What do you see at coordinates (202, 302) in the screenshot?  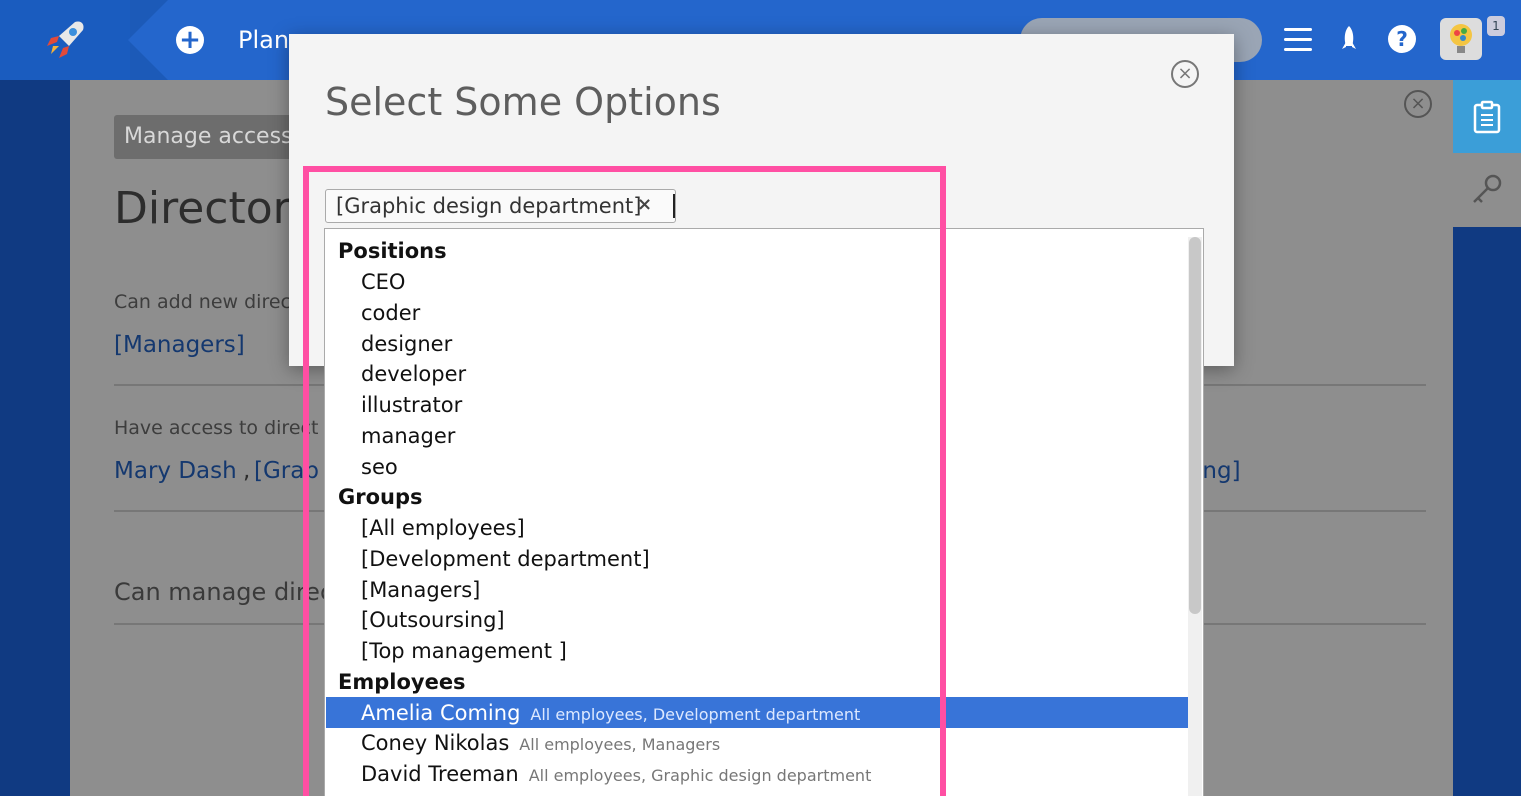 I see `can-add-label: Can add new direc` at bounding box center [202, 302].